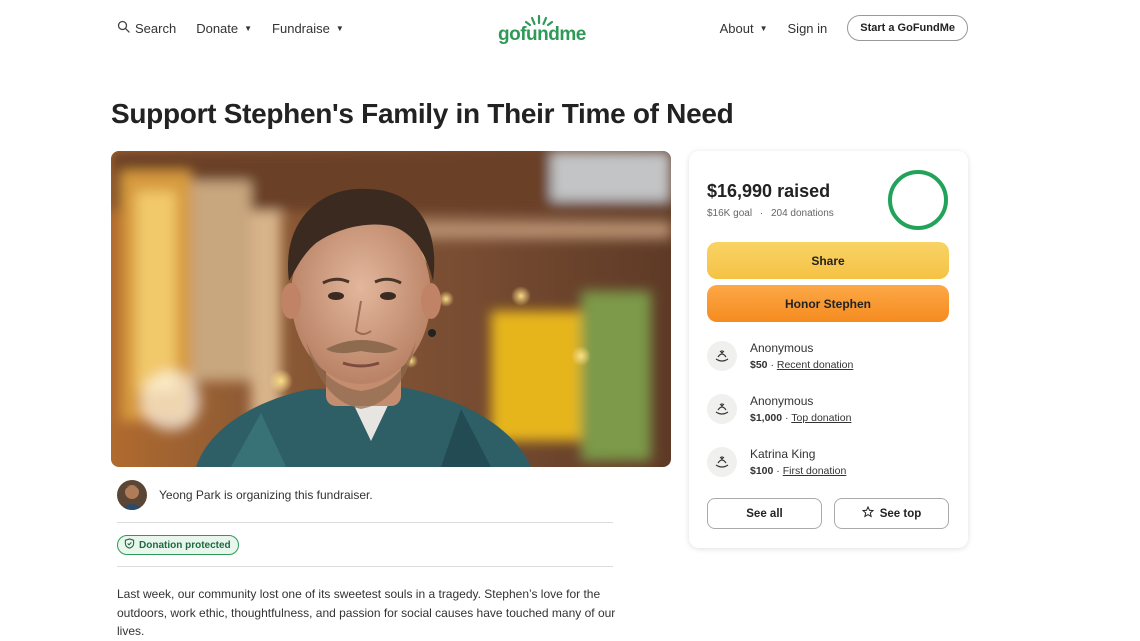 This screenshot has height=641, width=1140. I want to click on organizer-avatar, so click(132, 495).